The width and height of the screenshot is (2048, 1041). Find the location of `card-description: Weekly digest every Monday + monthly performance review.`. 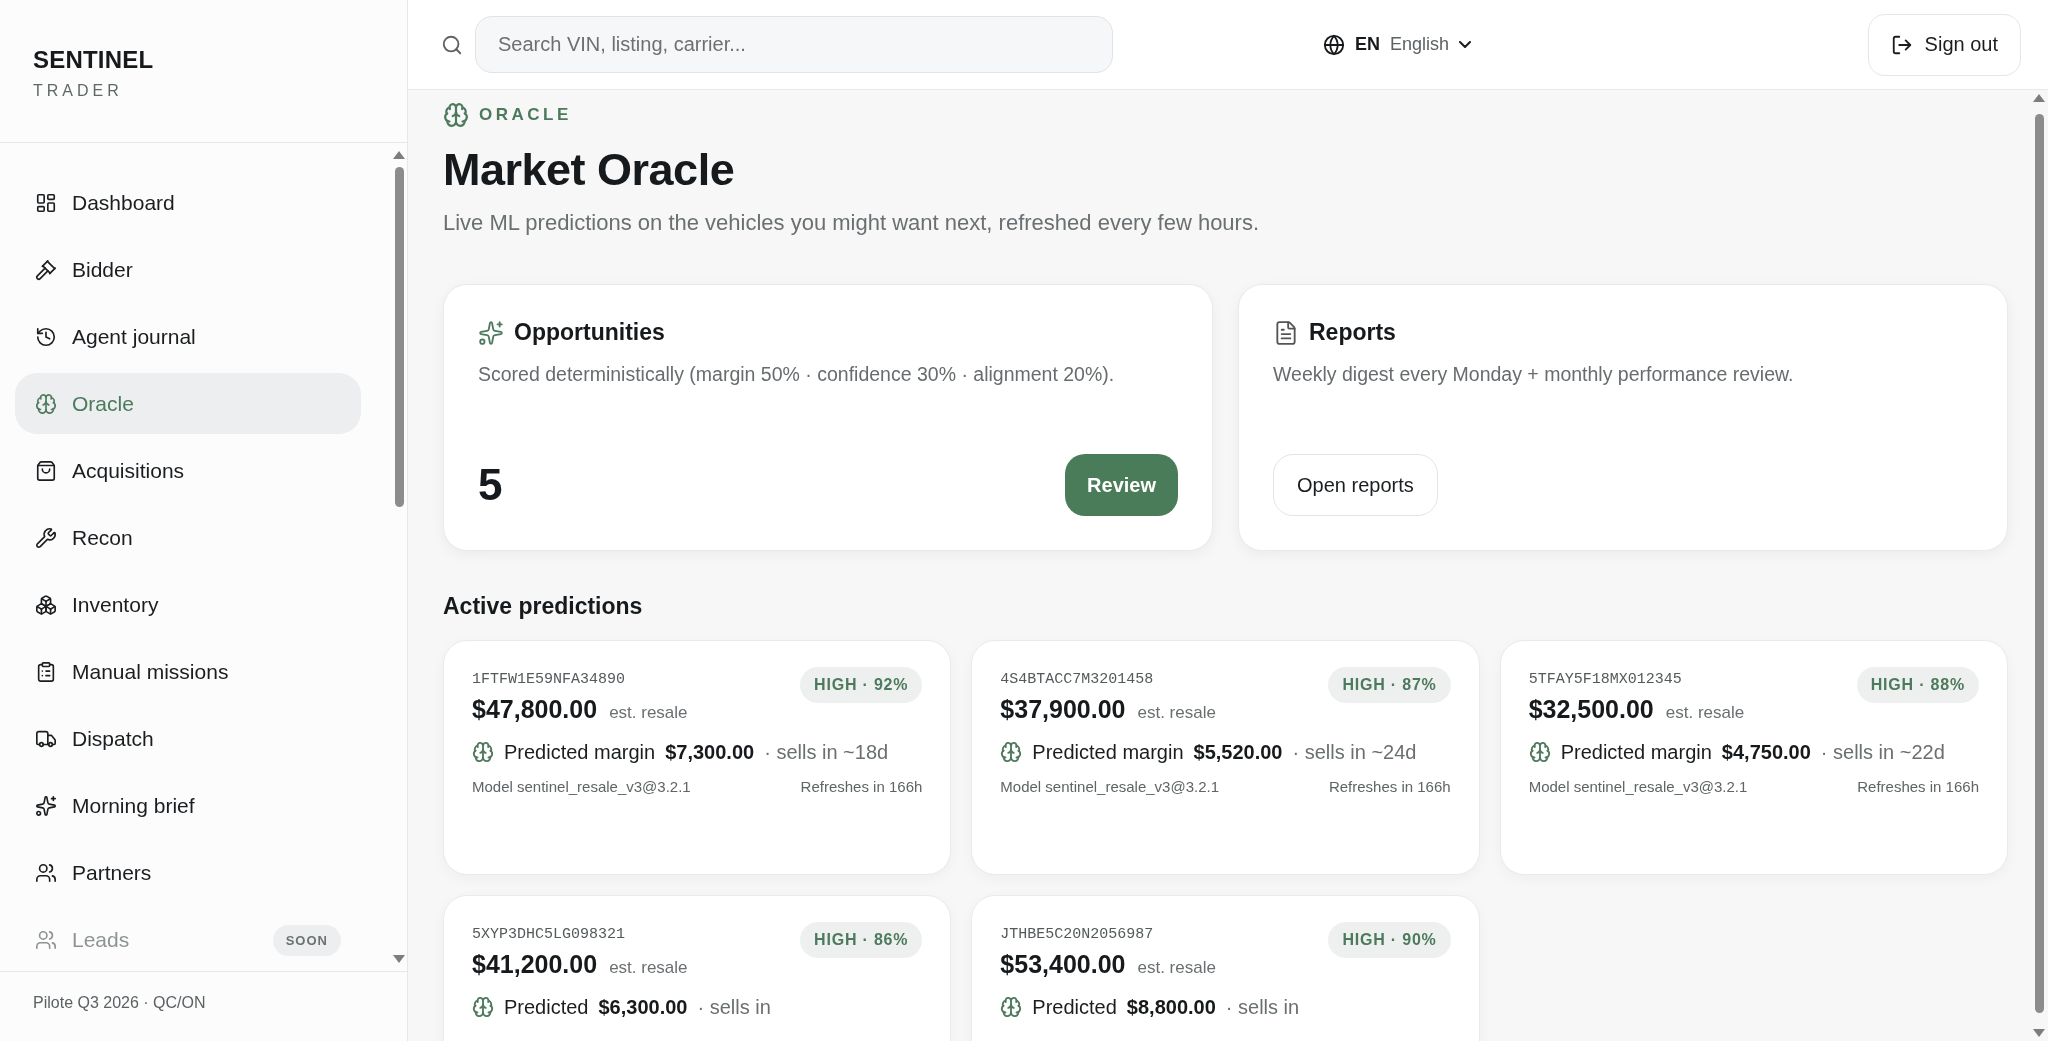

card-description: Weekly digest every Monday + monthly performance review. is located at coordinates (1534, 374).